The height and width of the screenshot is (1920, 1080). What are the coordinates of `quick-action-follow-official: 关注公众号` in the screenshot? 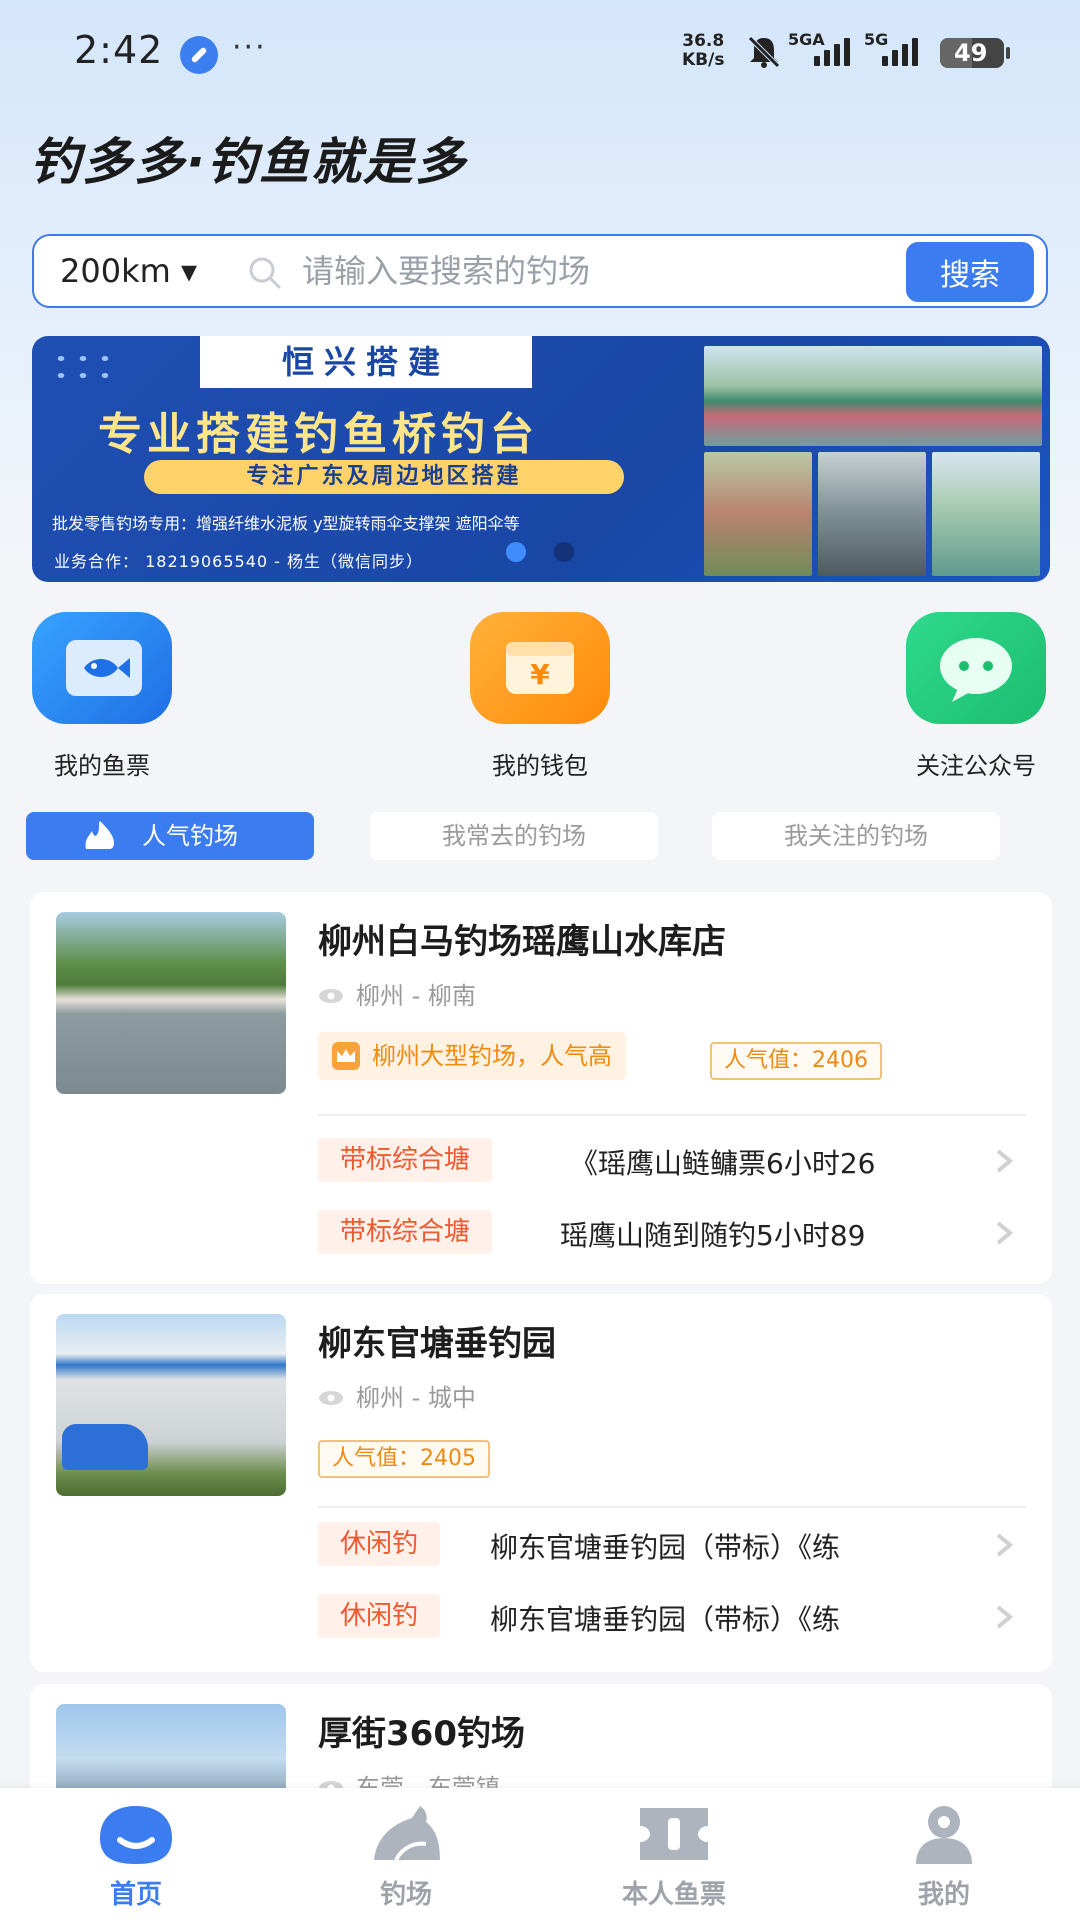 It's located at (976, 696).